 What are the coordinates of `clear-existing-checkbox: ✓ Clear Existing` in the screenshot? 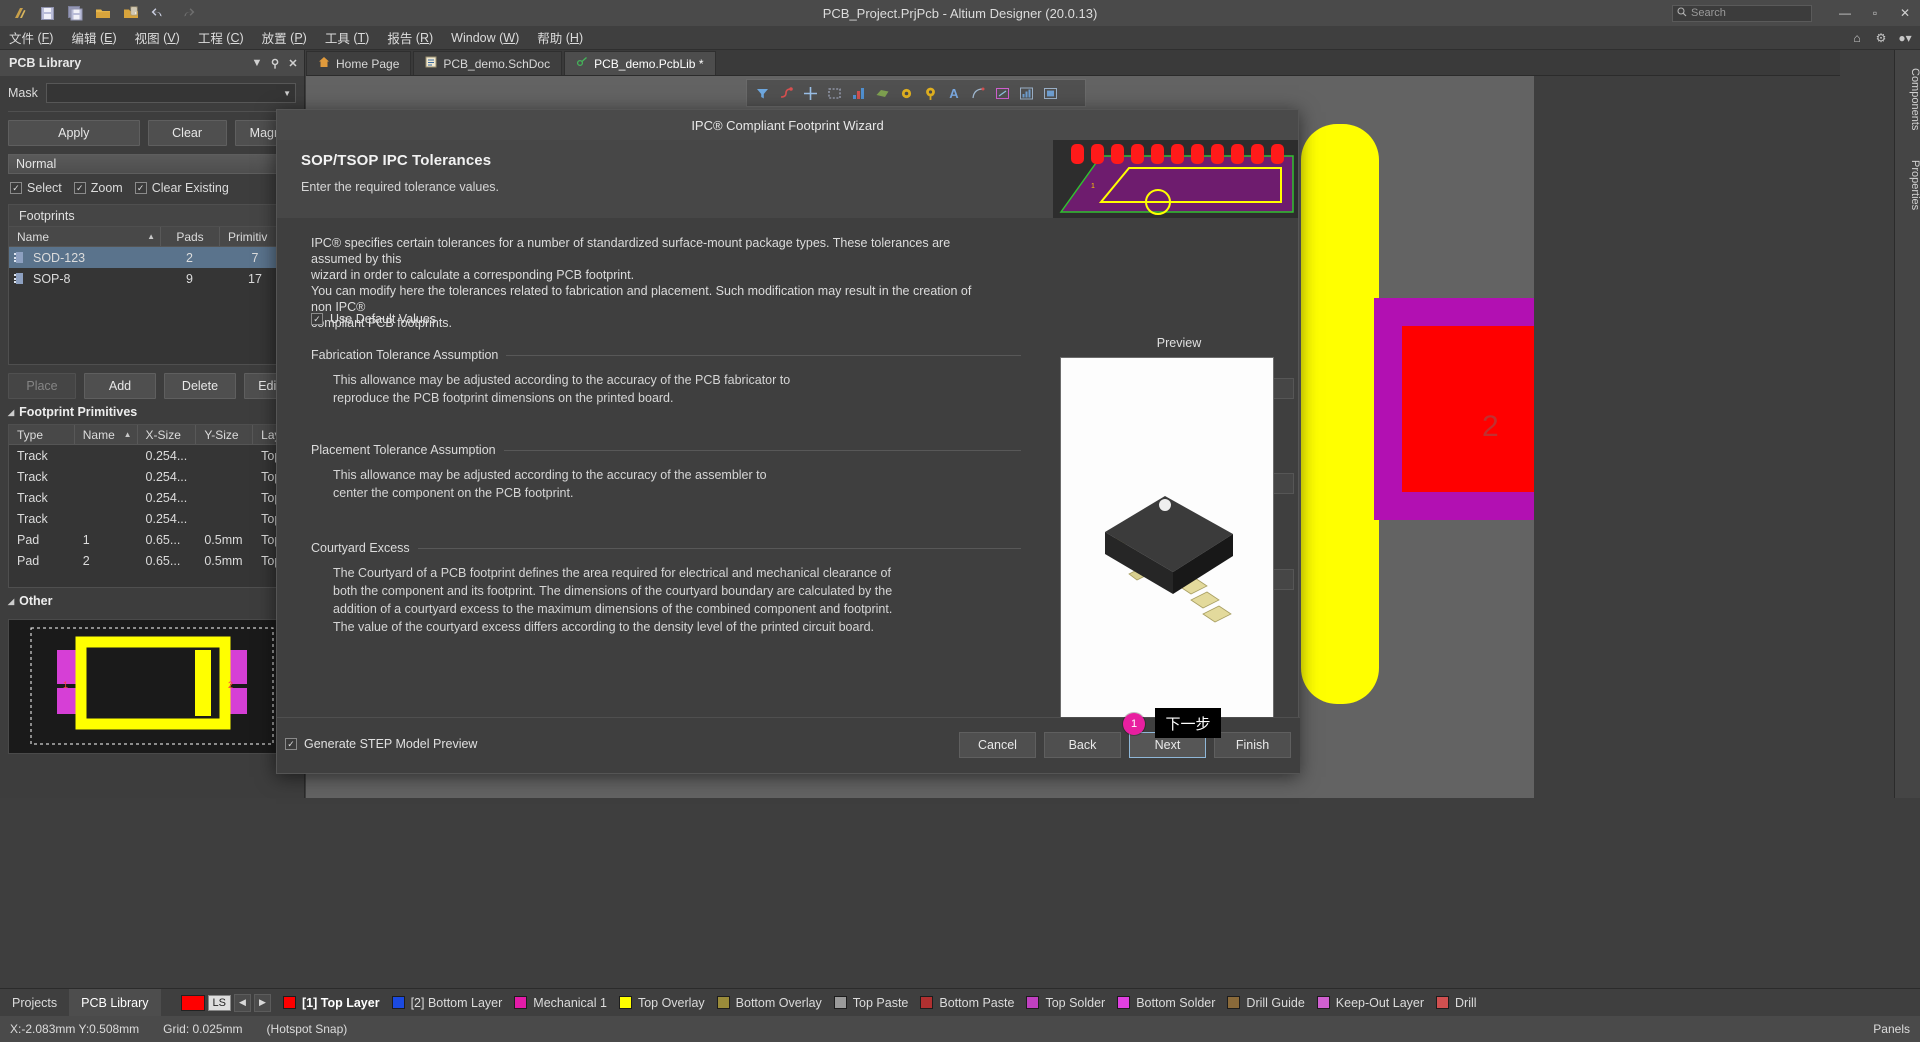 It's located at (181, 188).